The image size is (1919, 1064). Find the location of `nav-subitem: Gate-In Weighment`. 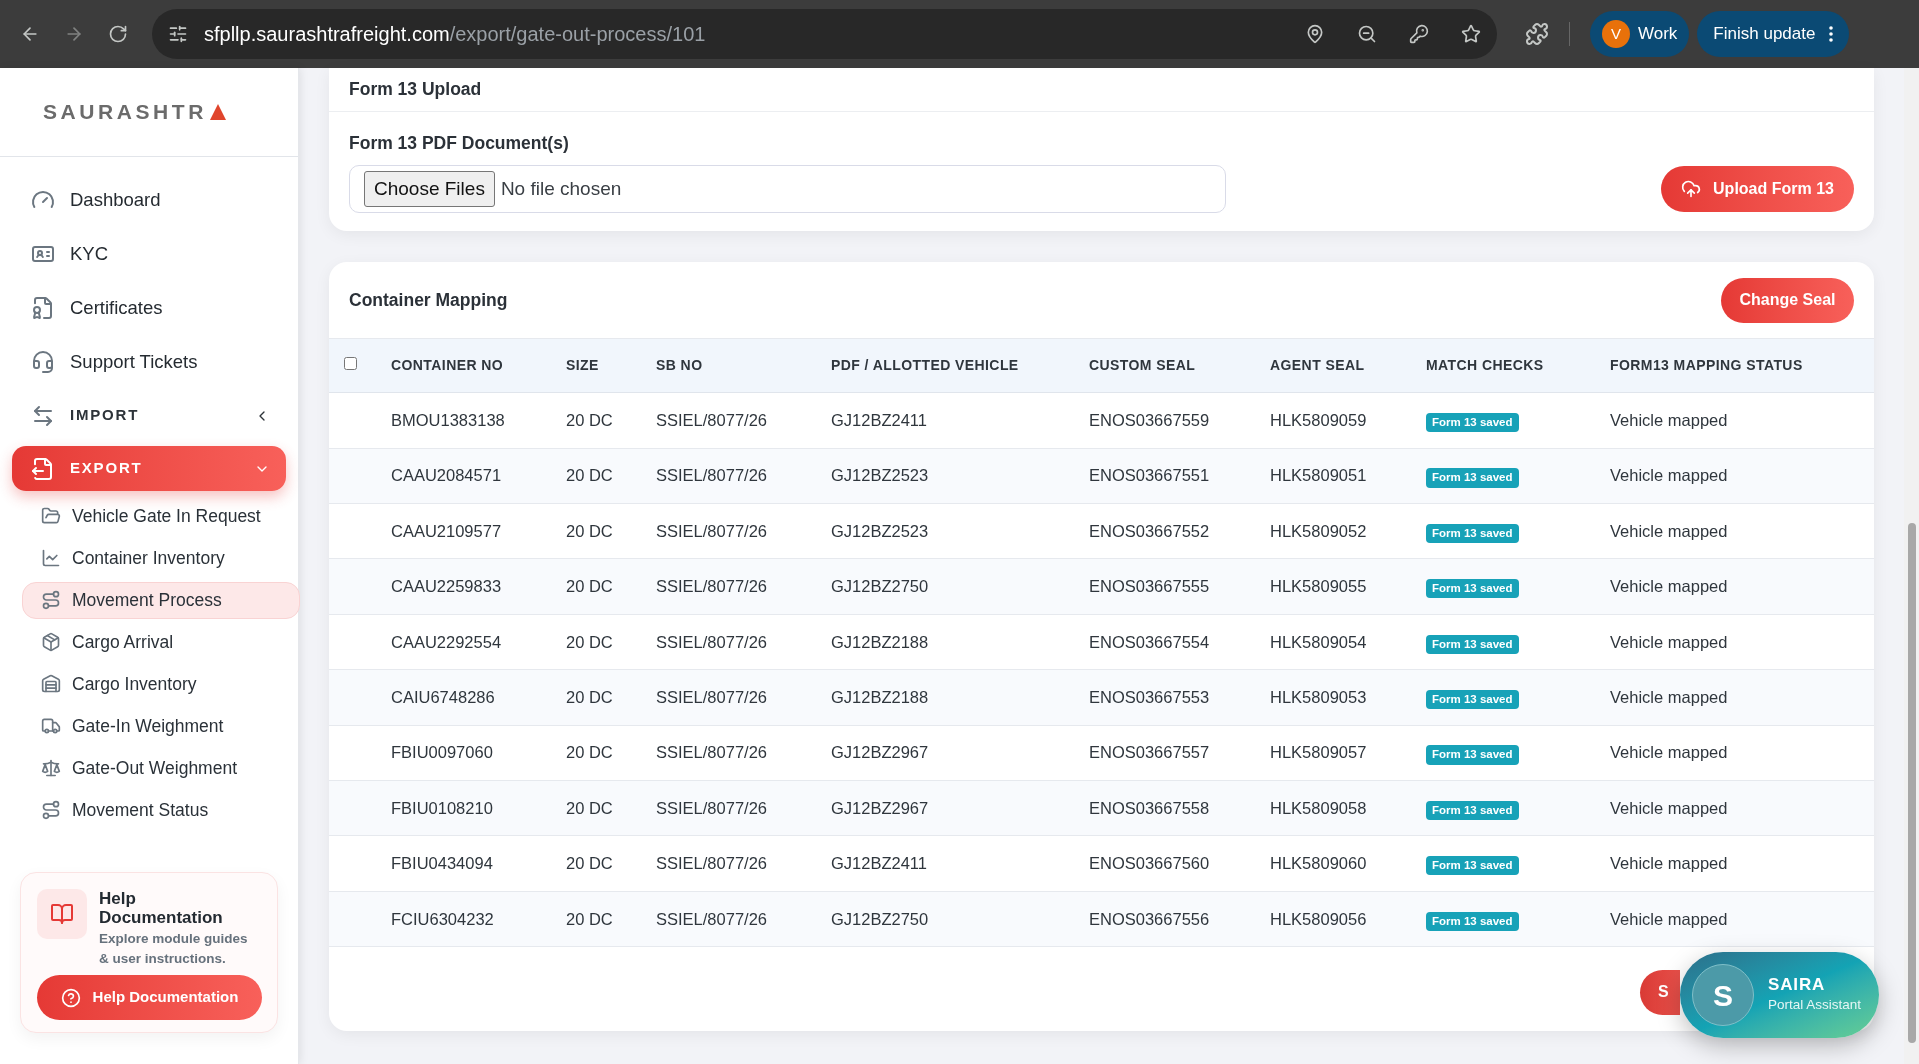

nav-subitem: Gate-In Weighment is located at coordinates (161, 726).